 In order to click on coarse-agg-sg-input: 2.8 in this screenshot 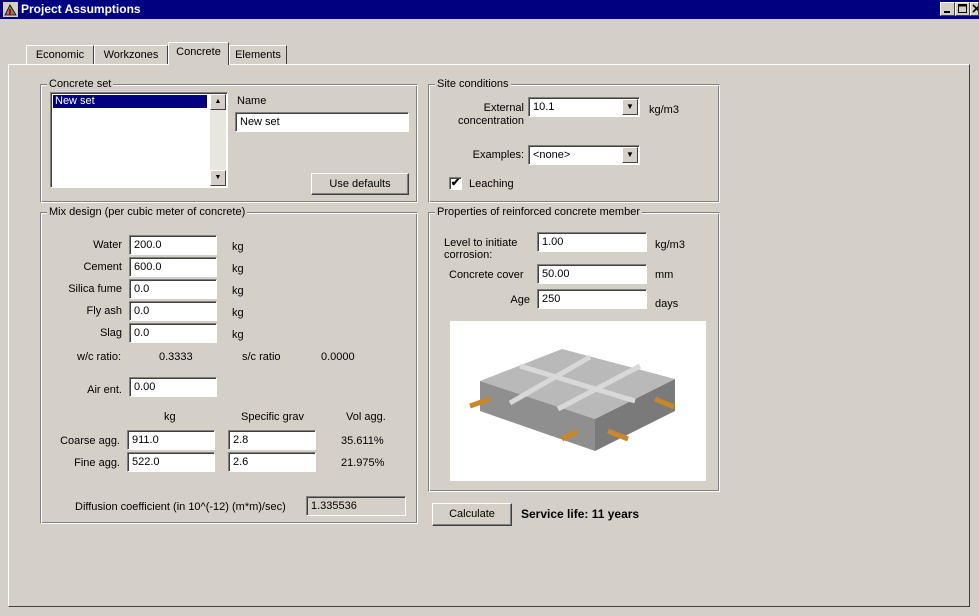, I will do `click(272, 440)`.